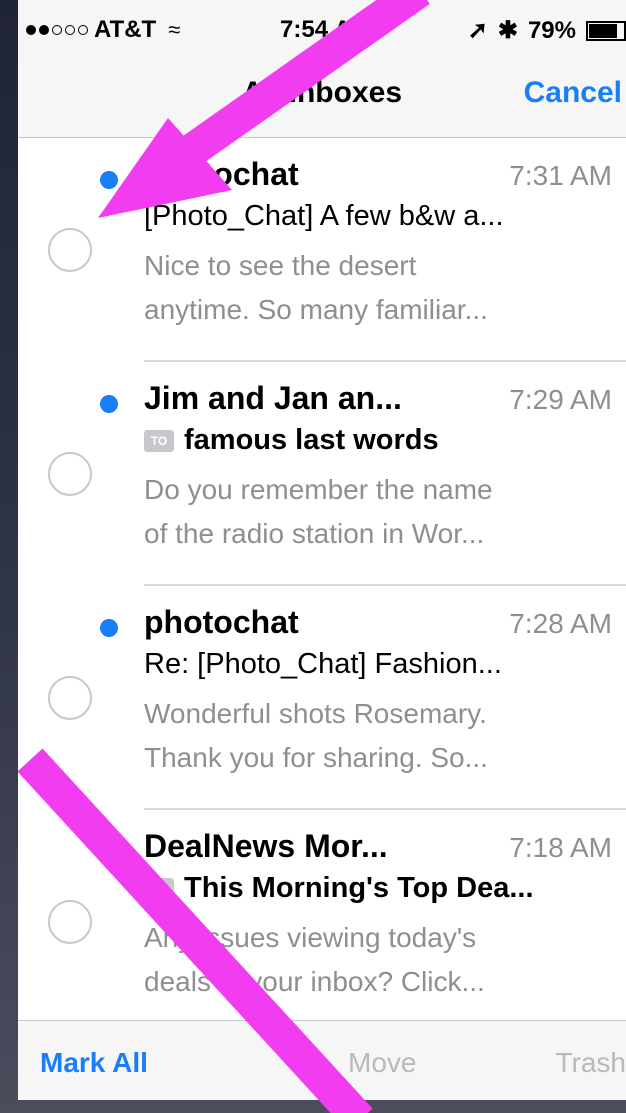 The height and width of the screenshot is (1113, 626). What do you see at coordinates (477, 30) in the screenshot?
I see `location-icon: ➚` at bounding box center [477, 30].